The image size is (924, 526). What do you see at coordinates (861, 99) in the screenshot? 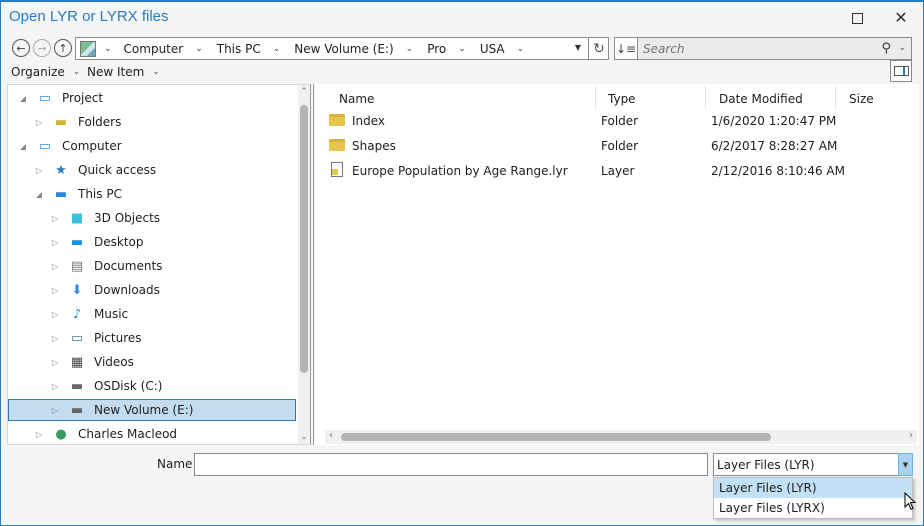
I see `column-header-size: Size` at bounding box center [861, 99].